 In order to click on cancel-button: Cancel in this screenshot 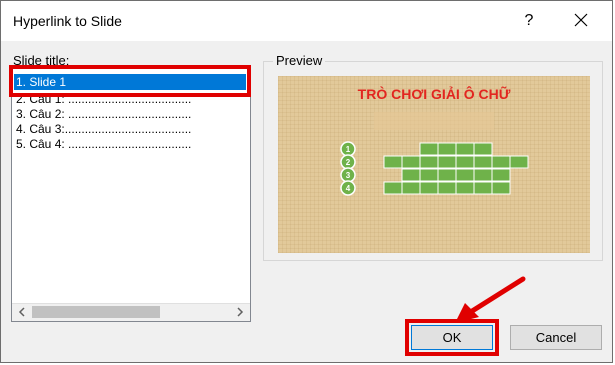, I will do `click(556, 337)`.